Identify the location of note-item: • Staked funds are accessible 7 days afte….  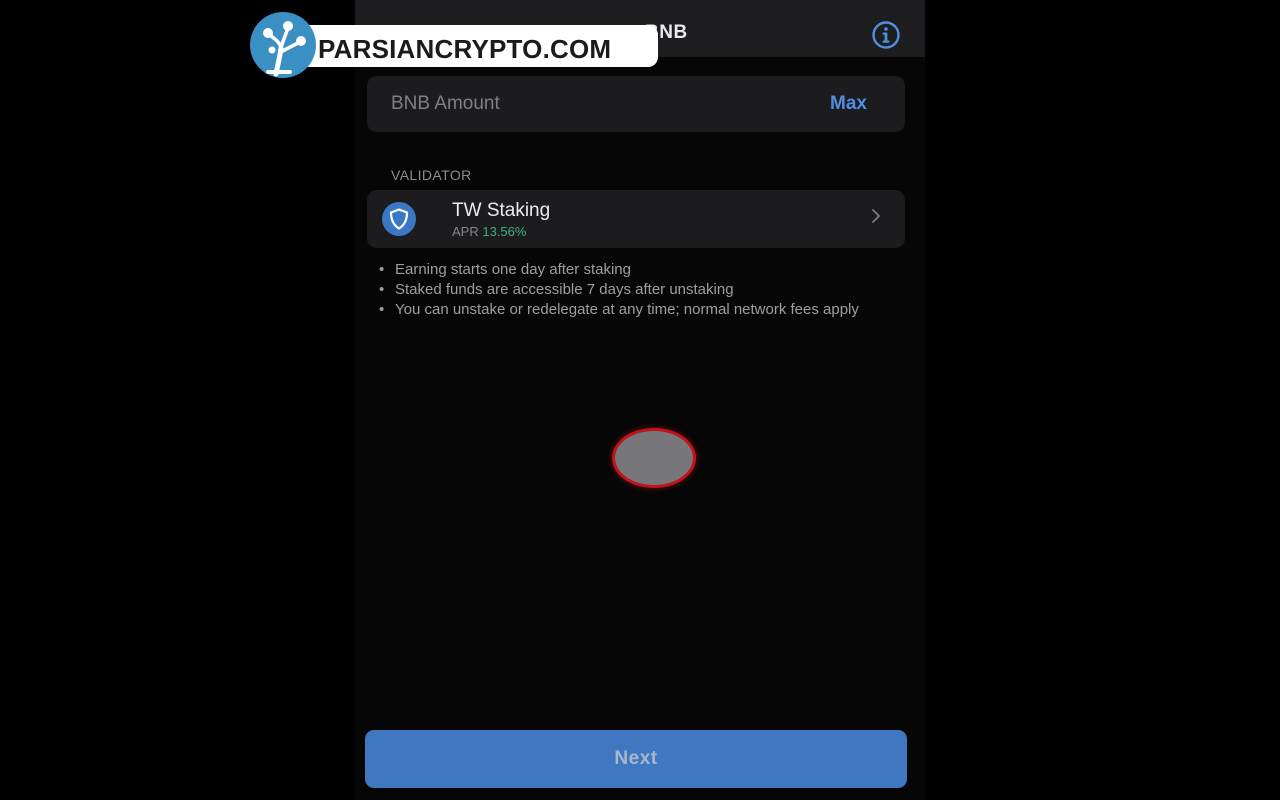
(556, 289).